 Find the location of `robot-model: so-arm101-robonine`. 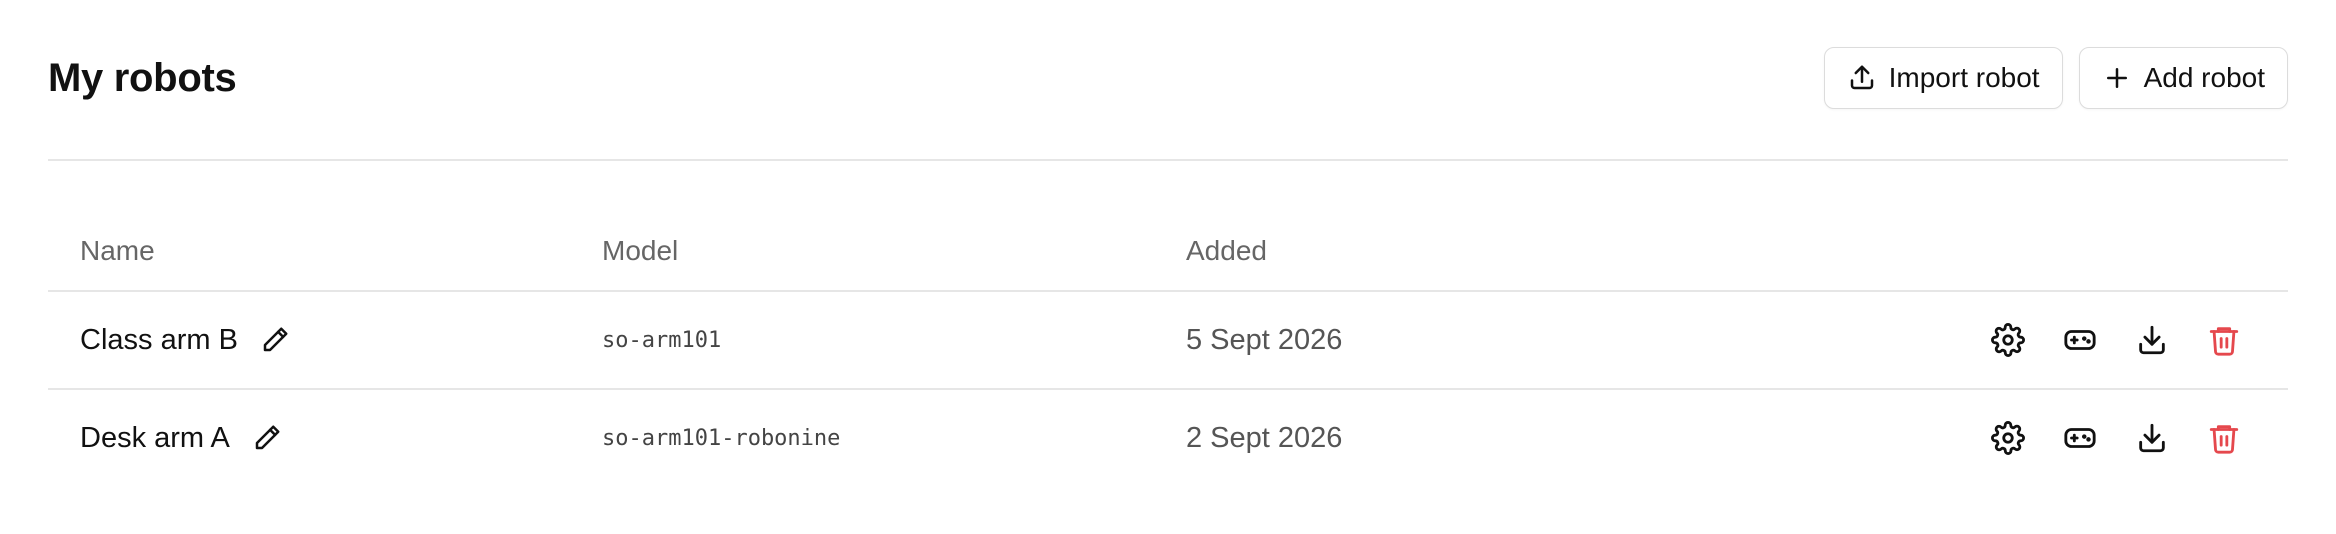

robot-model: so-arm101-robonine is located at coordinates (721, 438).